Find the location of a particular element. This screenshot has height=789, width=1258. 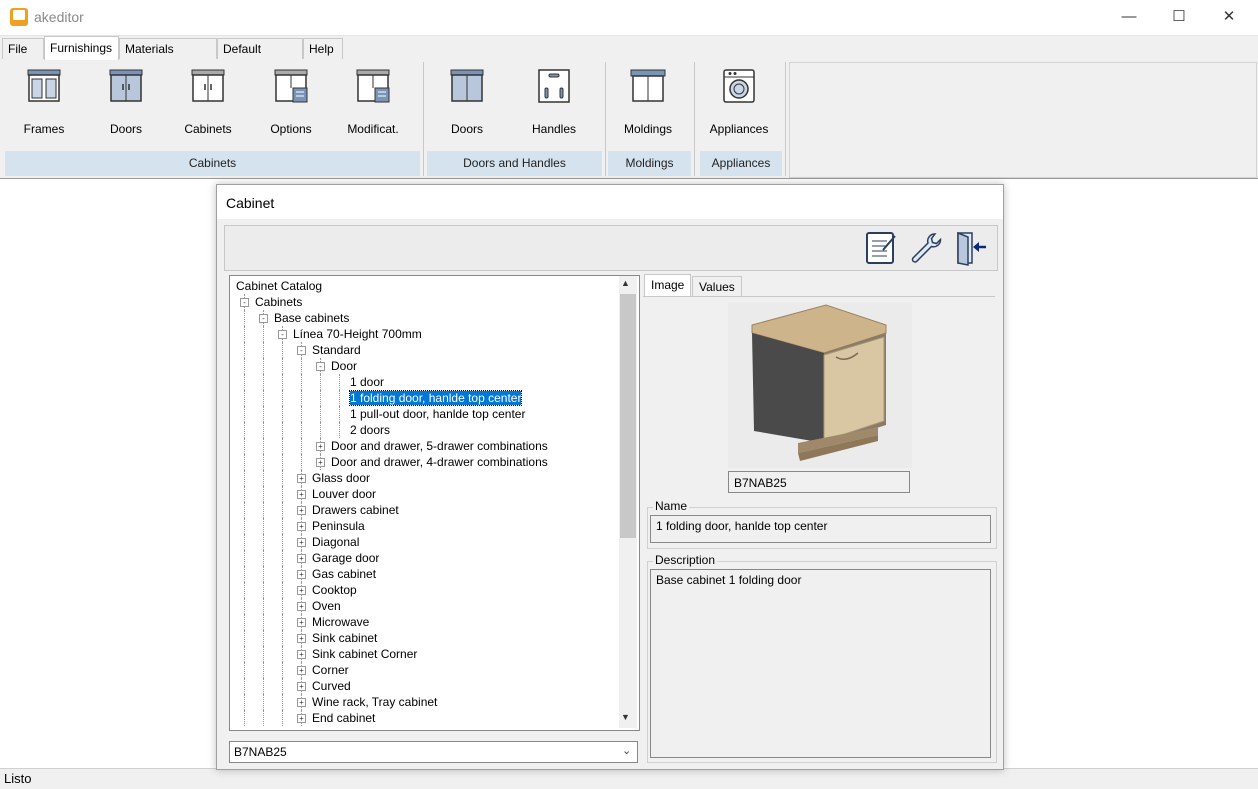

tab-divider is located at coordinates (819, 296).